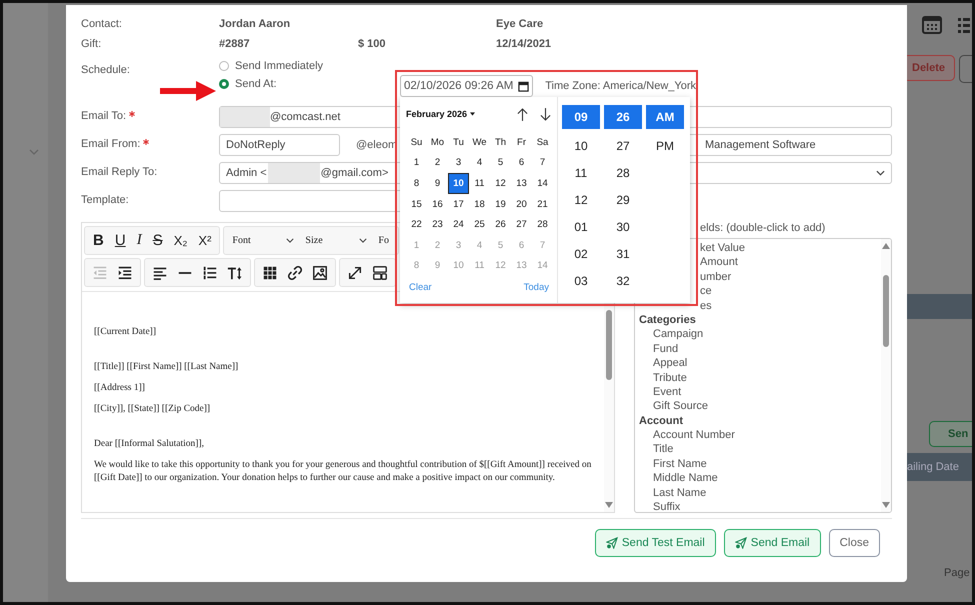  I want to click on calendar-day: 8, so click(416, 183).